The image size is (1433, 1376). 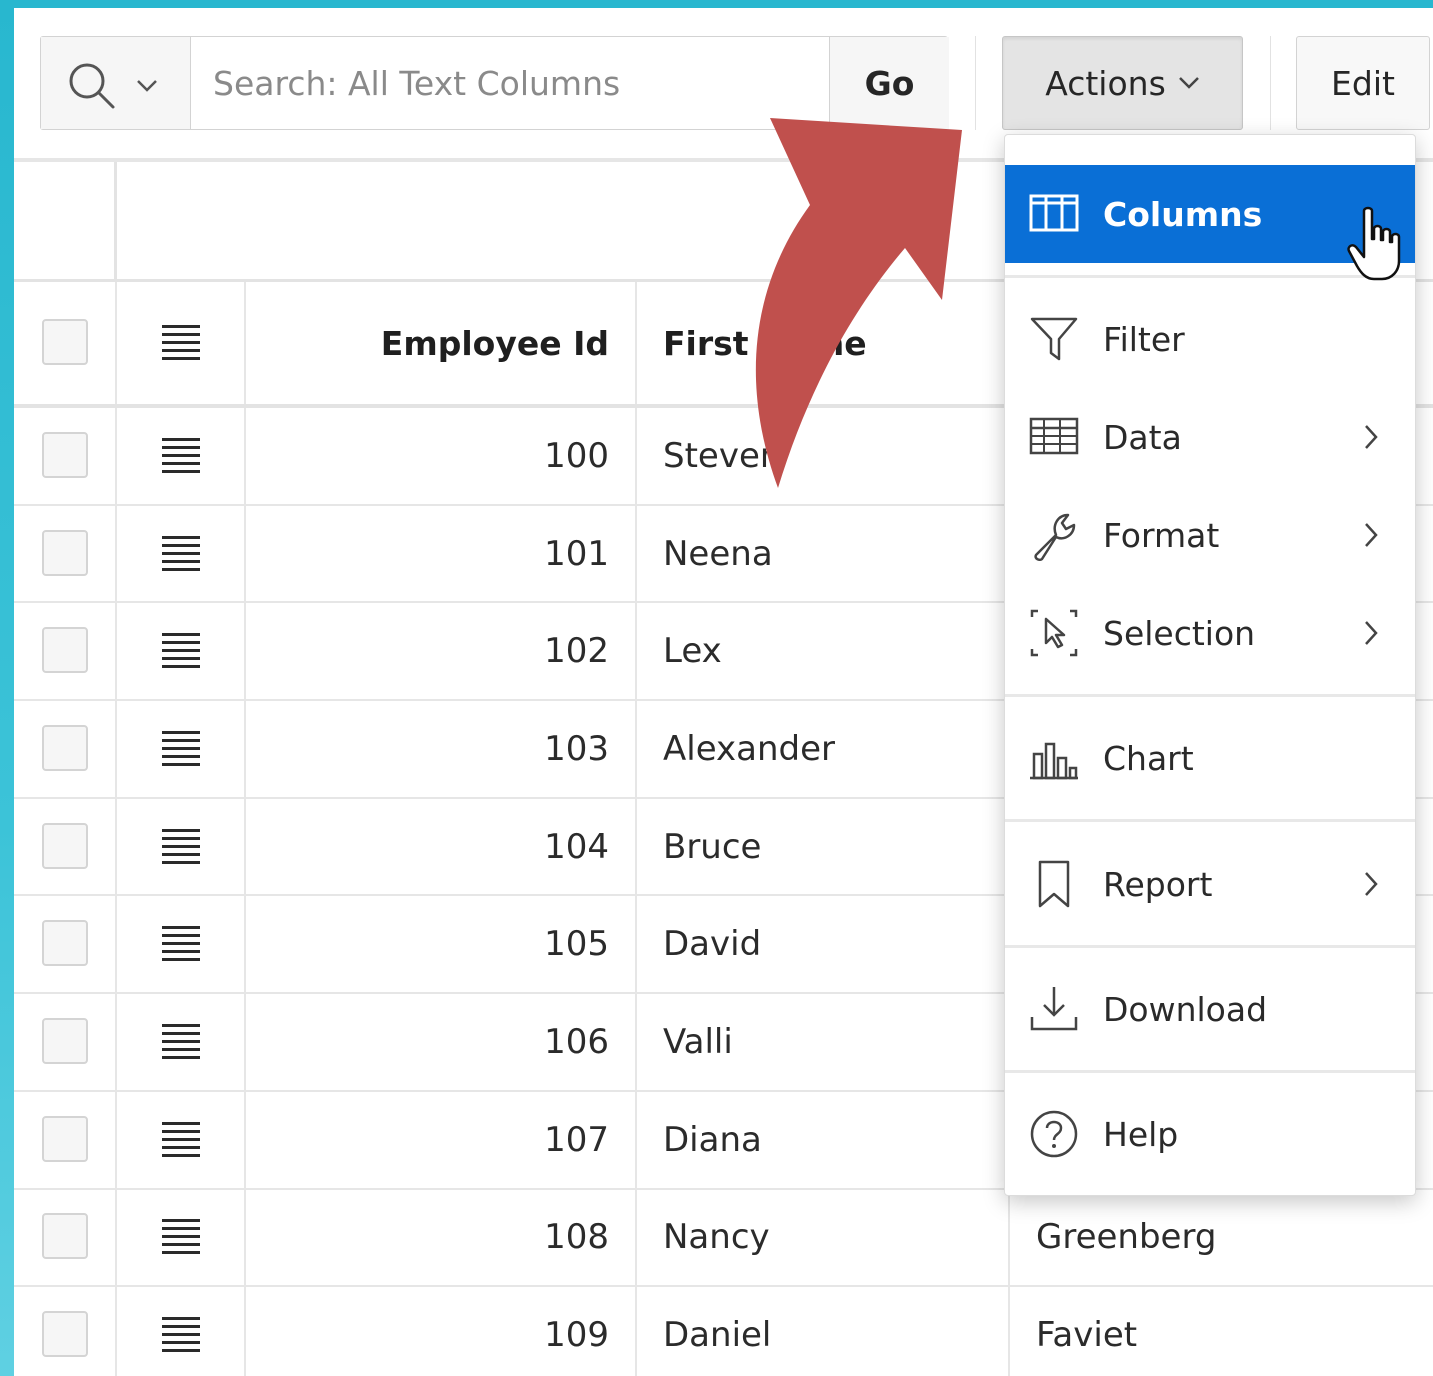 What do you see at coordinates (1221, 1238) in the screenshot?
I see `last-name-cell: Greenberg` at bounding box center [1221, 1238].